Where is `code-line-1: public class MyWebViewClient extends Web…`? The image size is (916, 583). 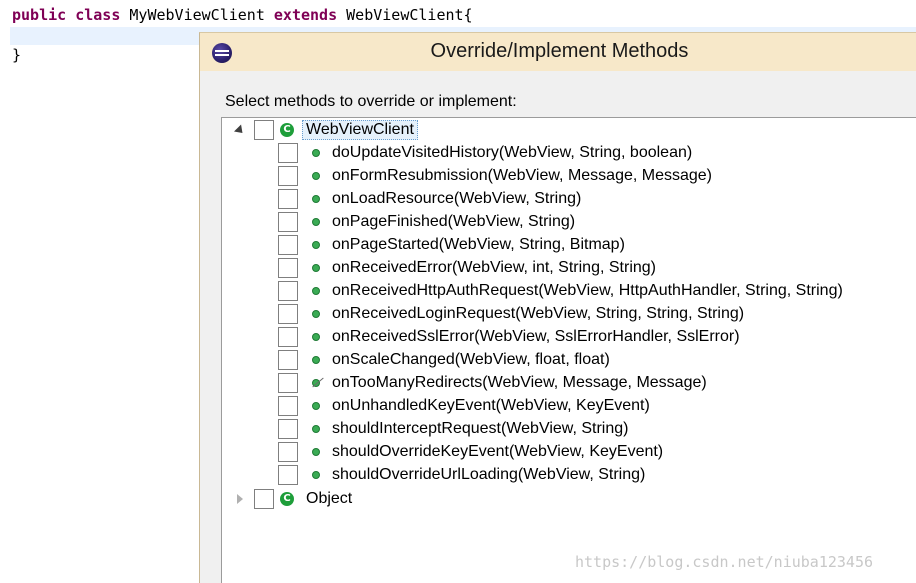
code-line-1: public class MyWebViewClient extends Web… is located at coordinates (242, 15).